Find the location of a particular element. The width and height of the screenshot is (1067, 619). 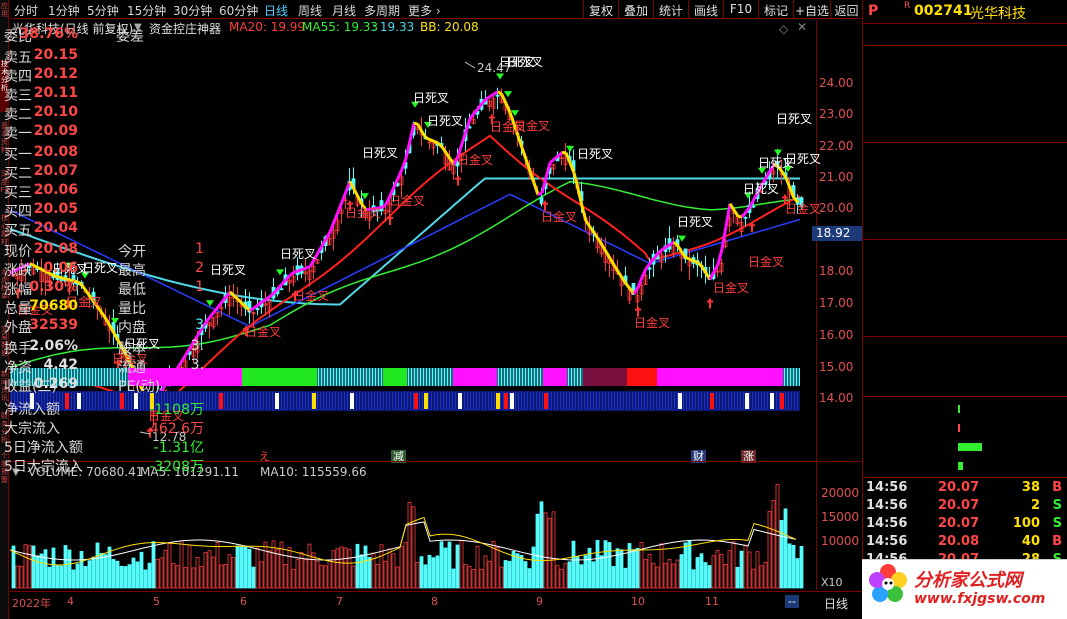

draw-line-button: 画线 is located at coordinates (705, 9).